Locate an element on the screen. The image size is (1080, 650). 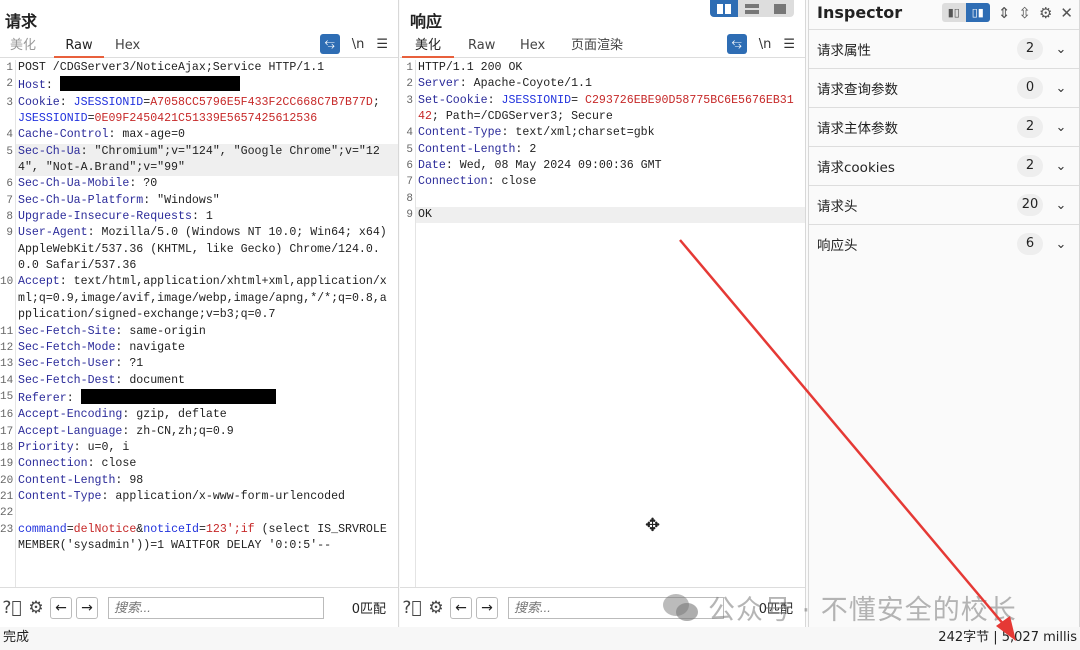
line-number: 7 is located at coordinates (9, 200).